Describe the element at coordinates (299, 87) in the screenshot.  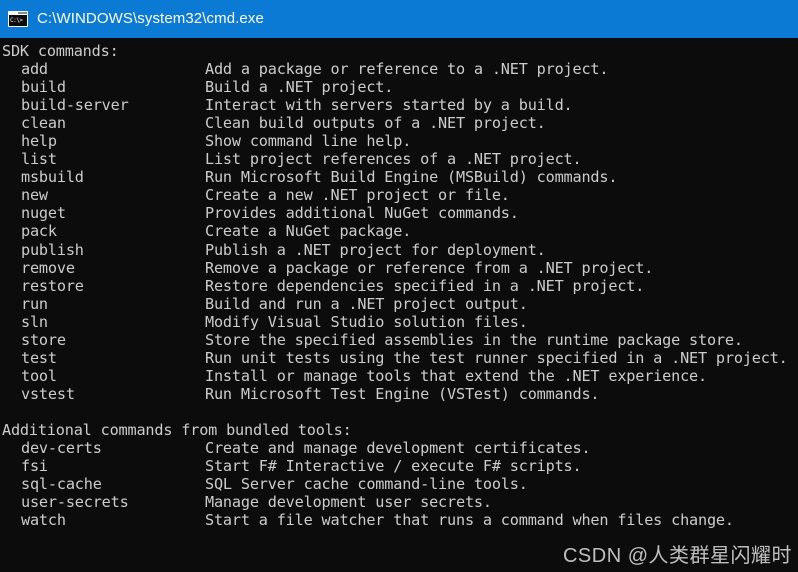
I see `command-description: Build a .NET project.` at that location.